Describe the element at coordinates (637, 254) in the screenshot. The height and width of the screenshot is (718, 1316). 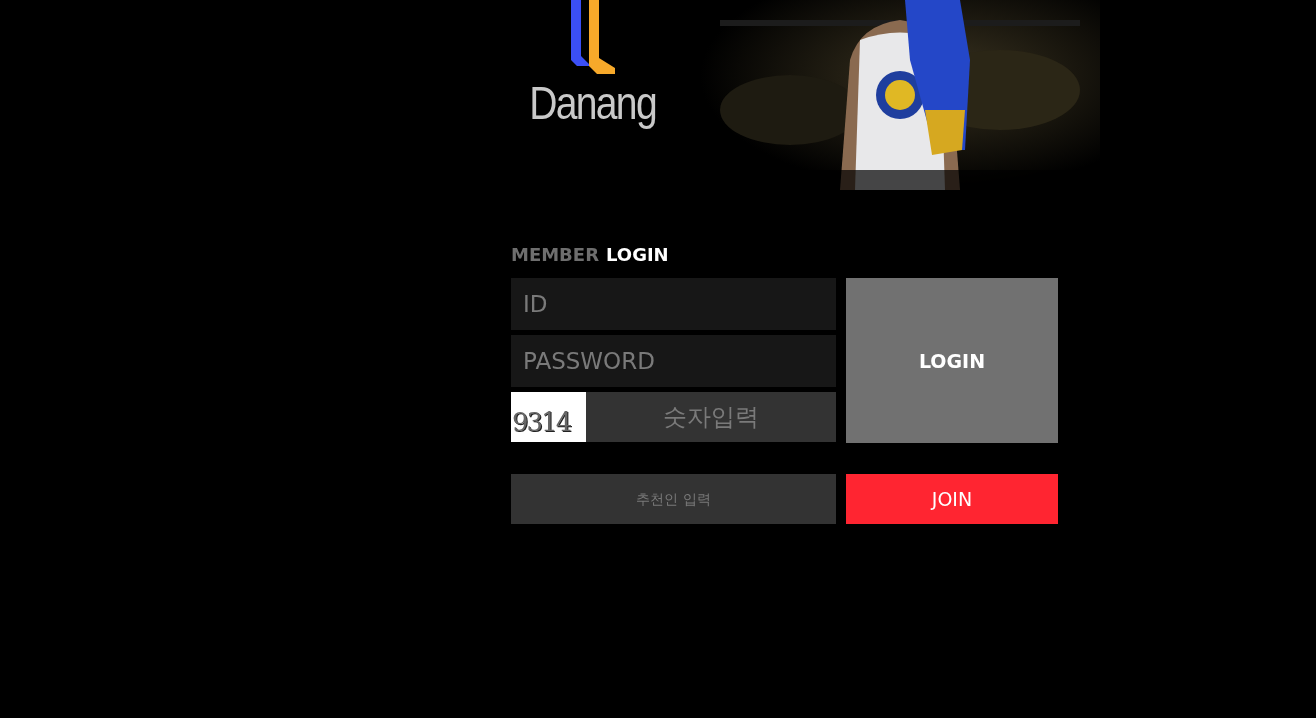
I see `form-title: LOGIN` at that location.